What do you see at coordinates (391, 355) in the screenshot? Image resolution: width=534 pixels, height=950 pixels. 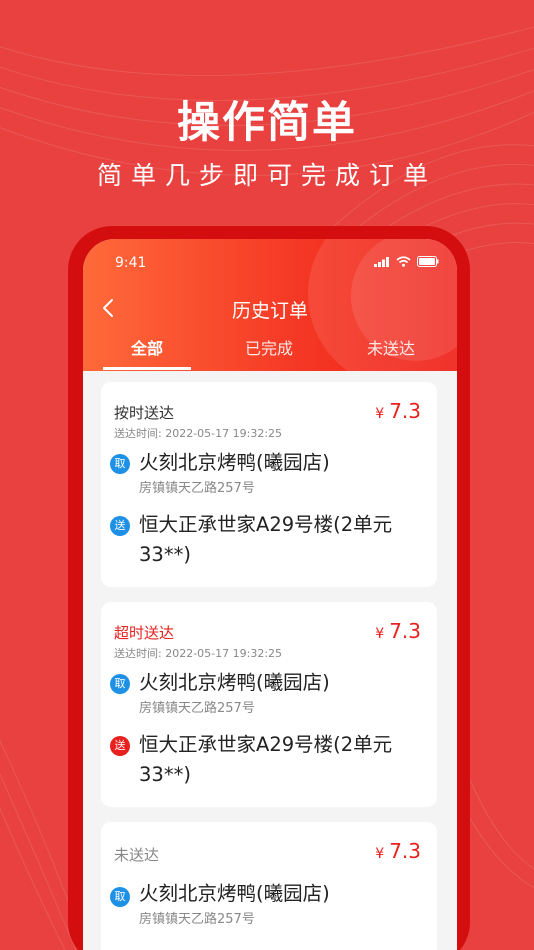 I see `tab-undelivered: 未送达` at bounding box center [391, 355].